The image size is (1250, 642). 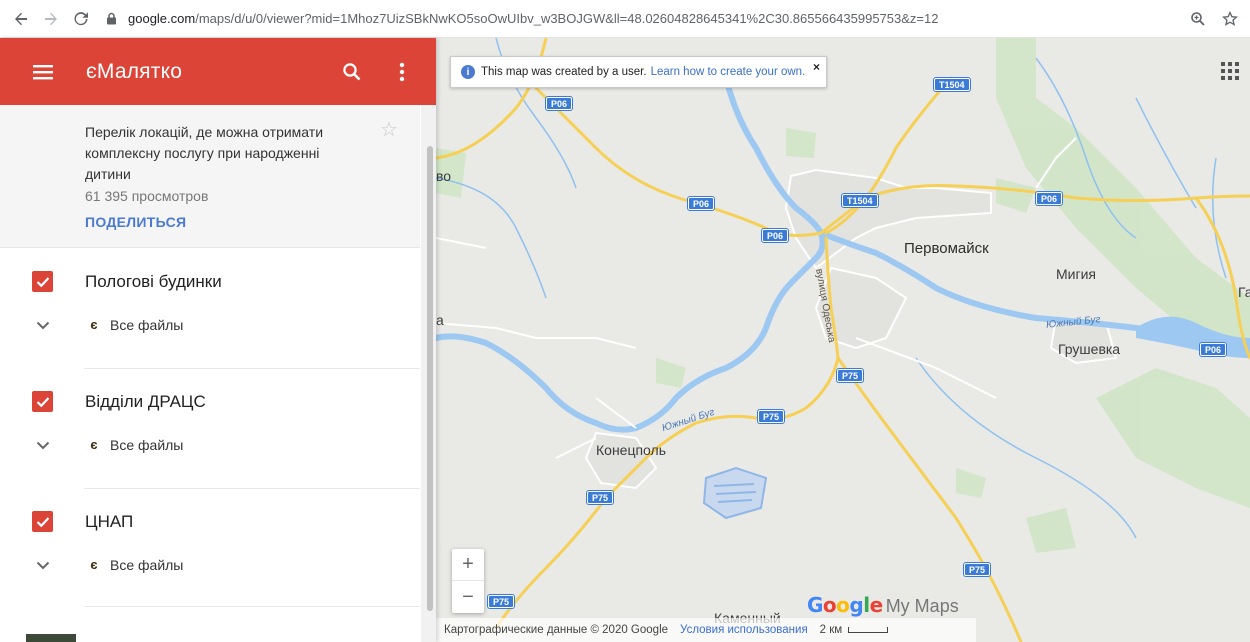 I want to click on place-label: Мигия, so click(x=1076, y=274).